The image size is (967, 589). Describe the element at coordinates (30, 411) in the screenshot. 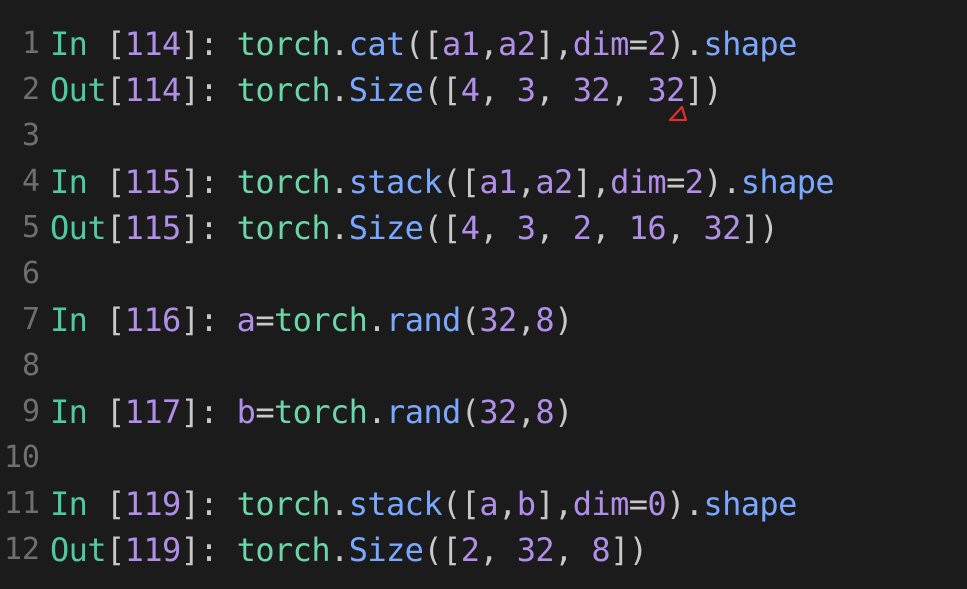

I see `line-number: 9` at that location.